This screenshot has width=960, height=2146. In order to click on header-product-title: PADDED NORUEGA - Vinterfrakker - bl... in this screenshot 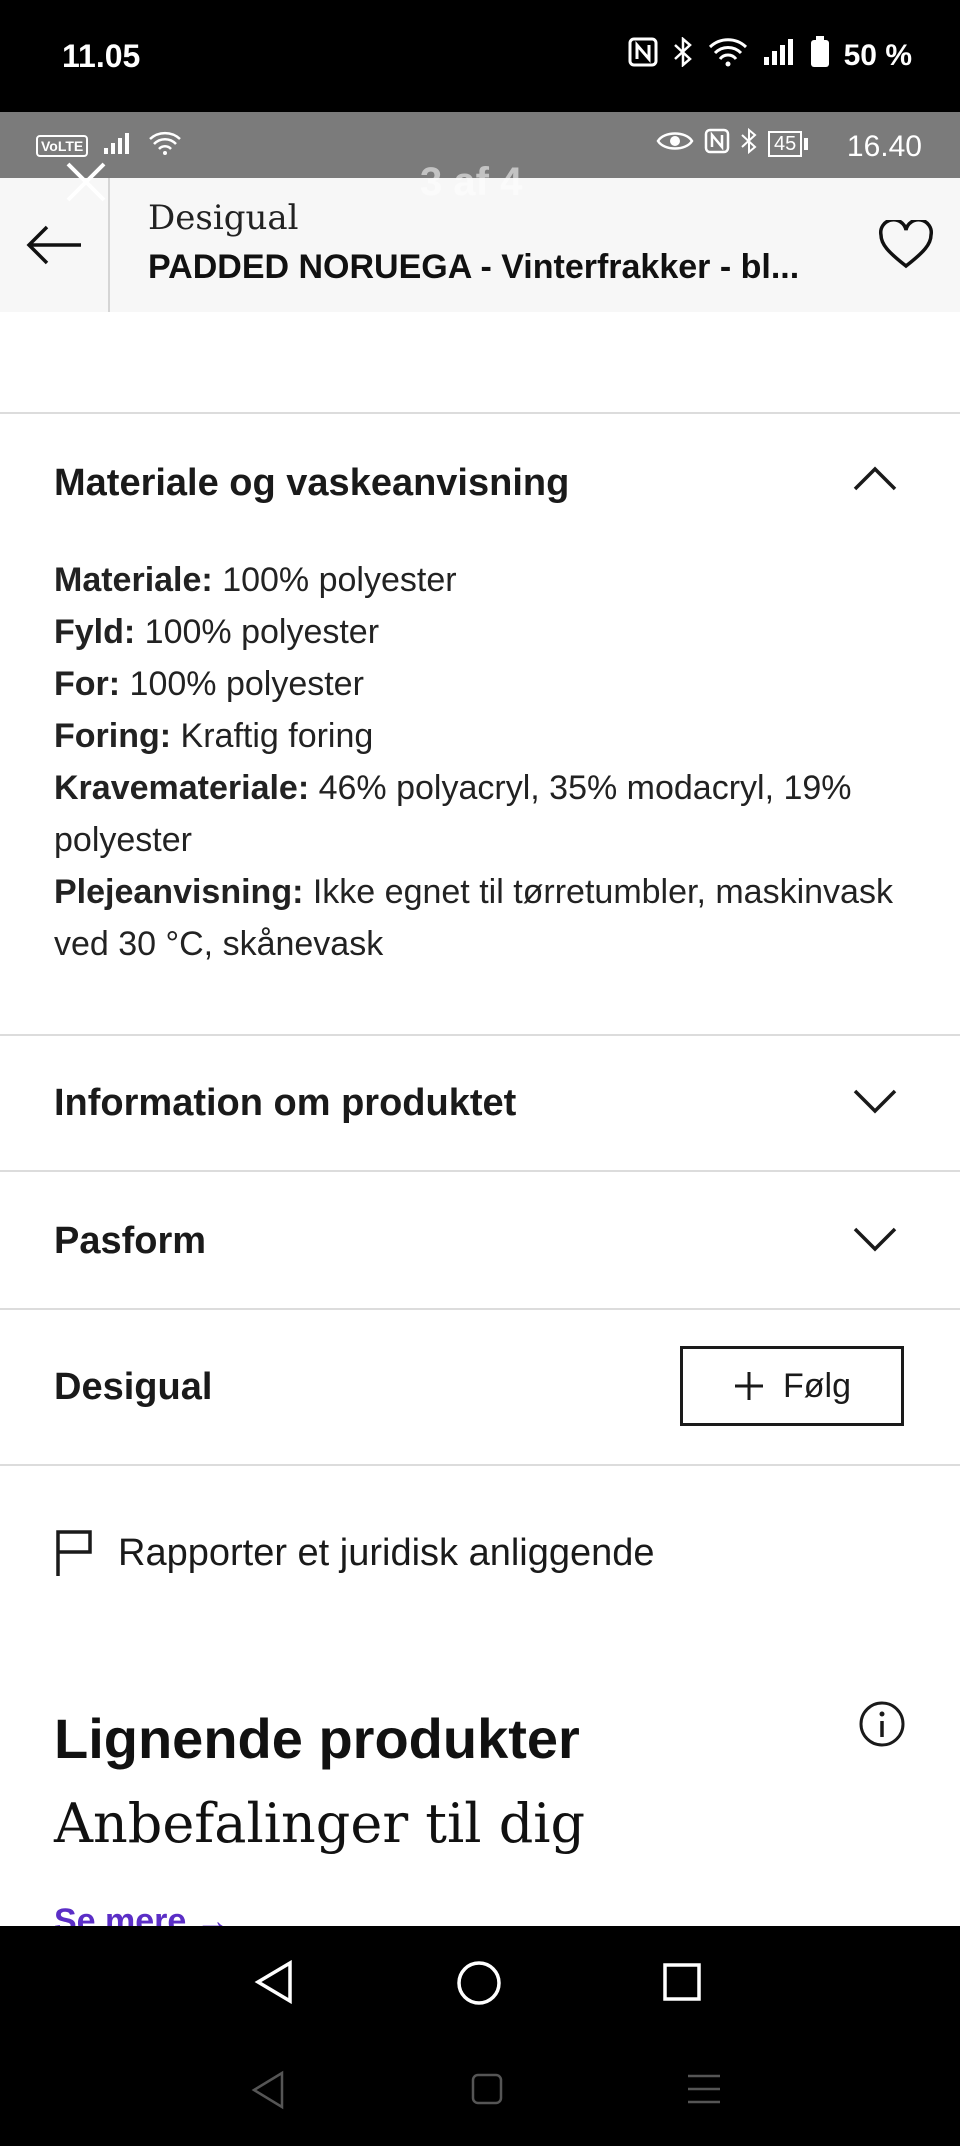, I will do `click(474, 267)`.